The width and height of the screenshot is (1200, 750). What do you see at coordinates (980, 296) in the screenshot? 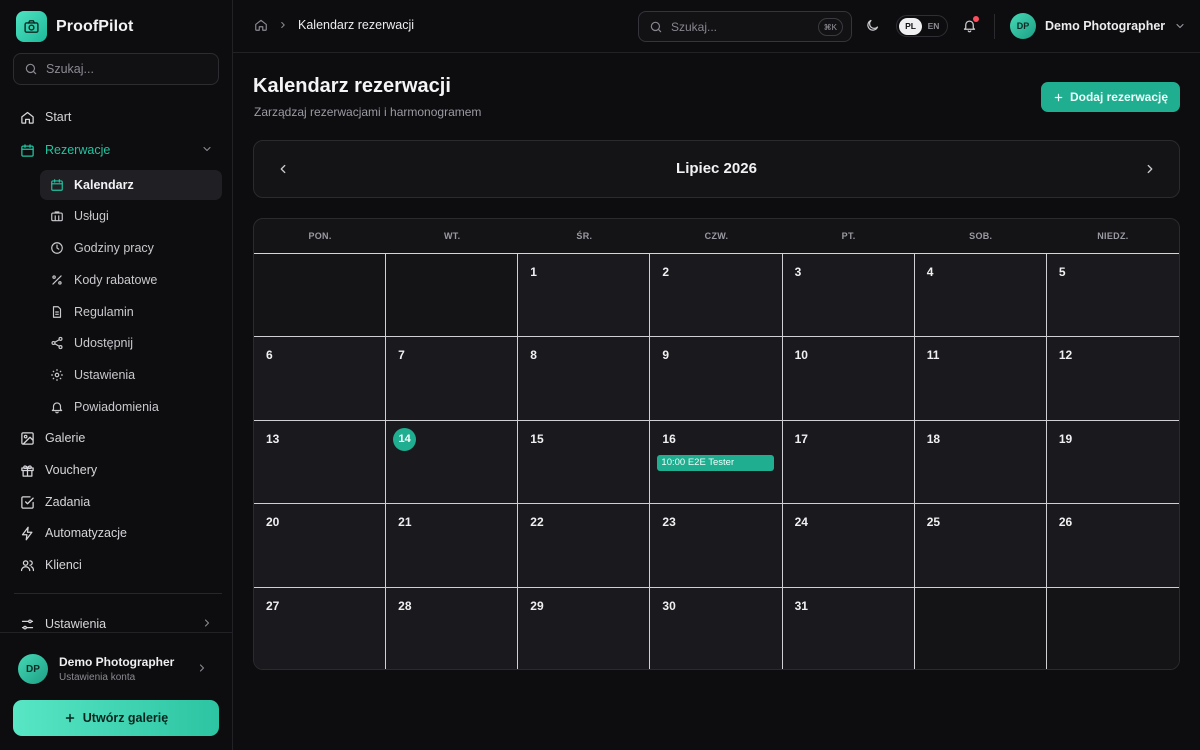
I see `calendar-day-cell: 4` at bounding box center [980, 296].